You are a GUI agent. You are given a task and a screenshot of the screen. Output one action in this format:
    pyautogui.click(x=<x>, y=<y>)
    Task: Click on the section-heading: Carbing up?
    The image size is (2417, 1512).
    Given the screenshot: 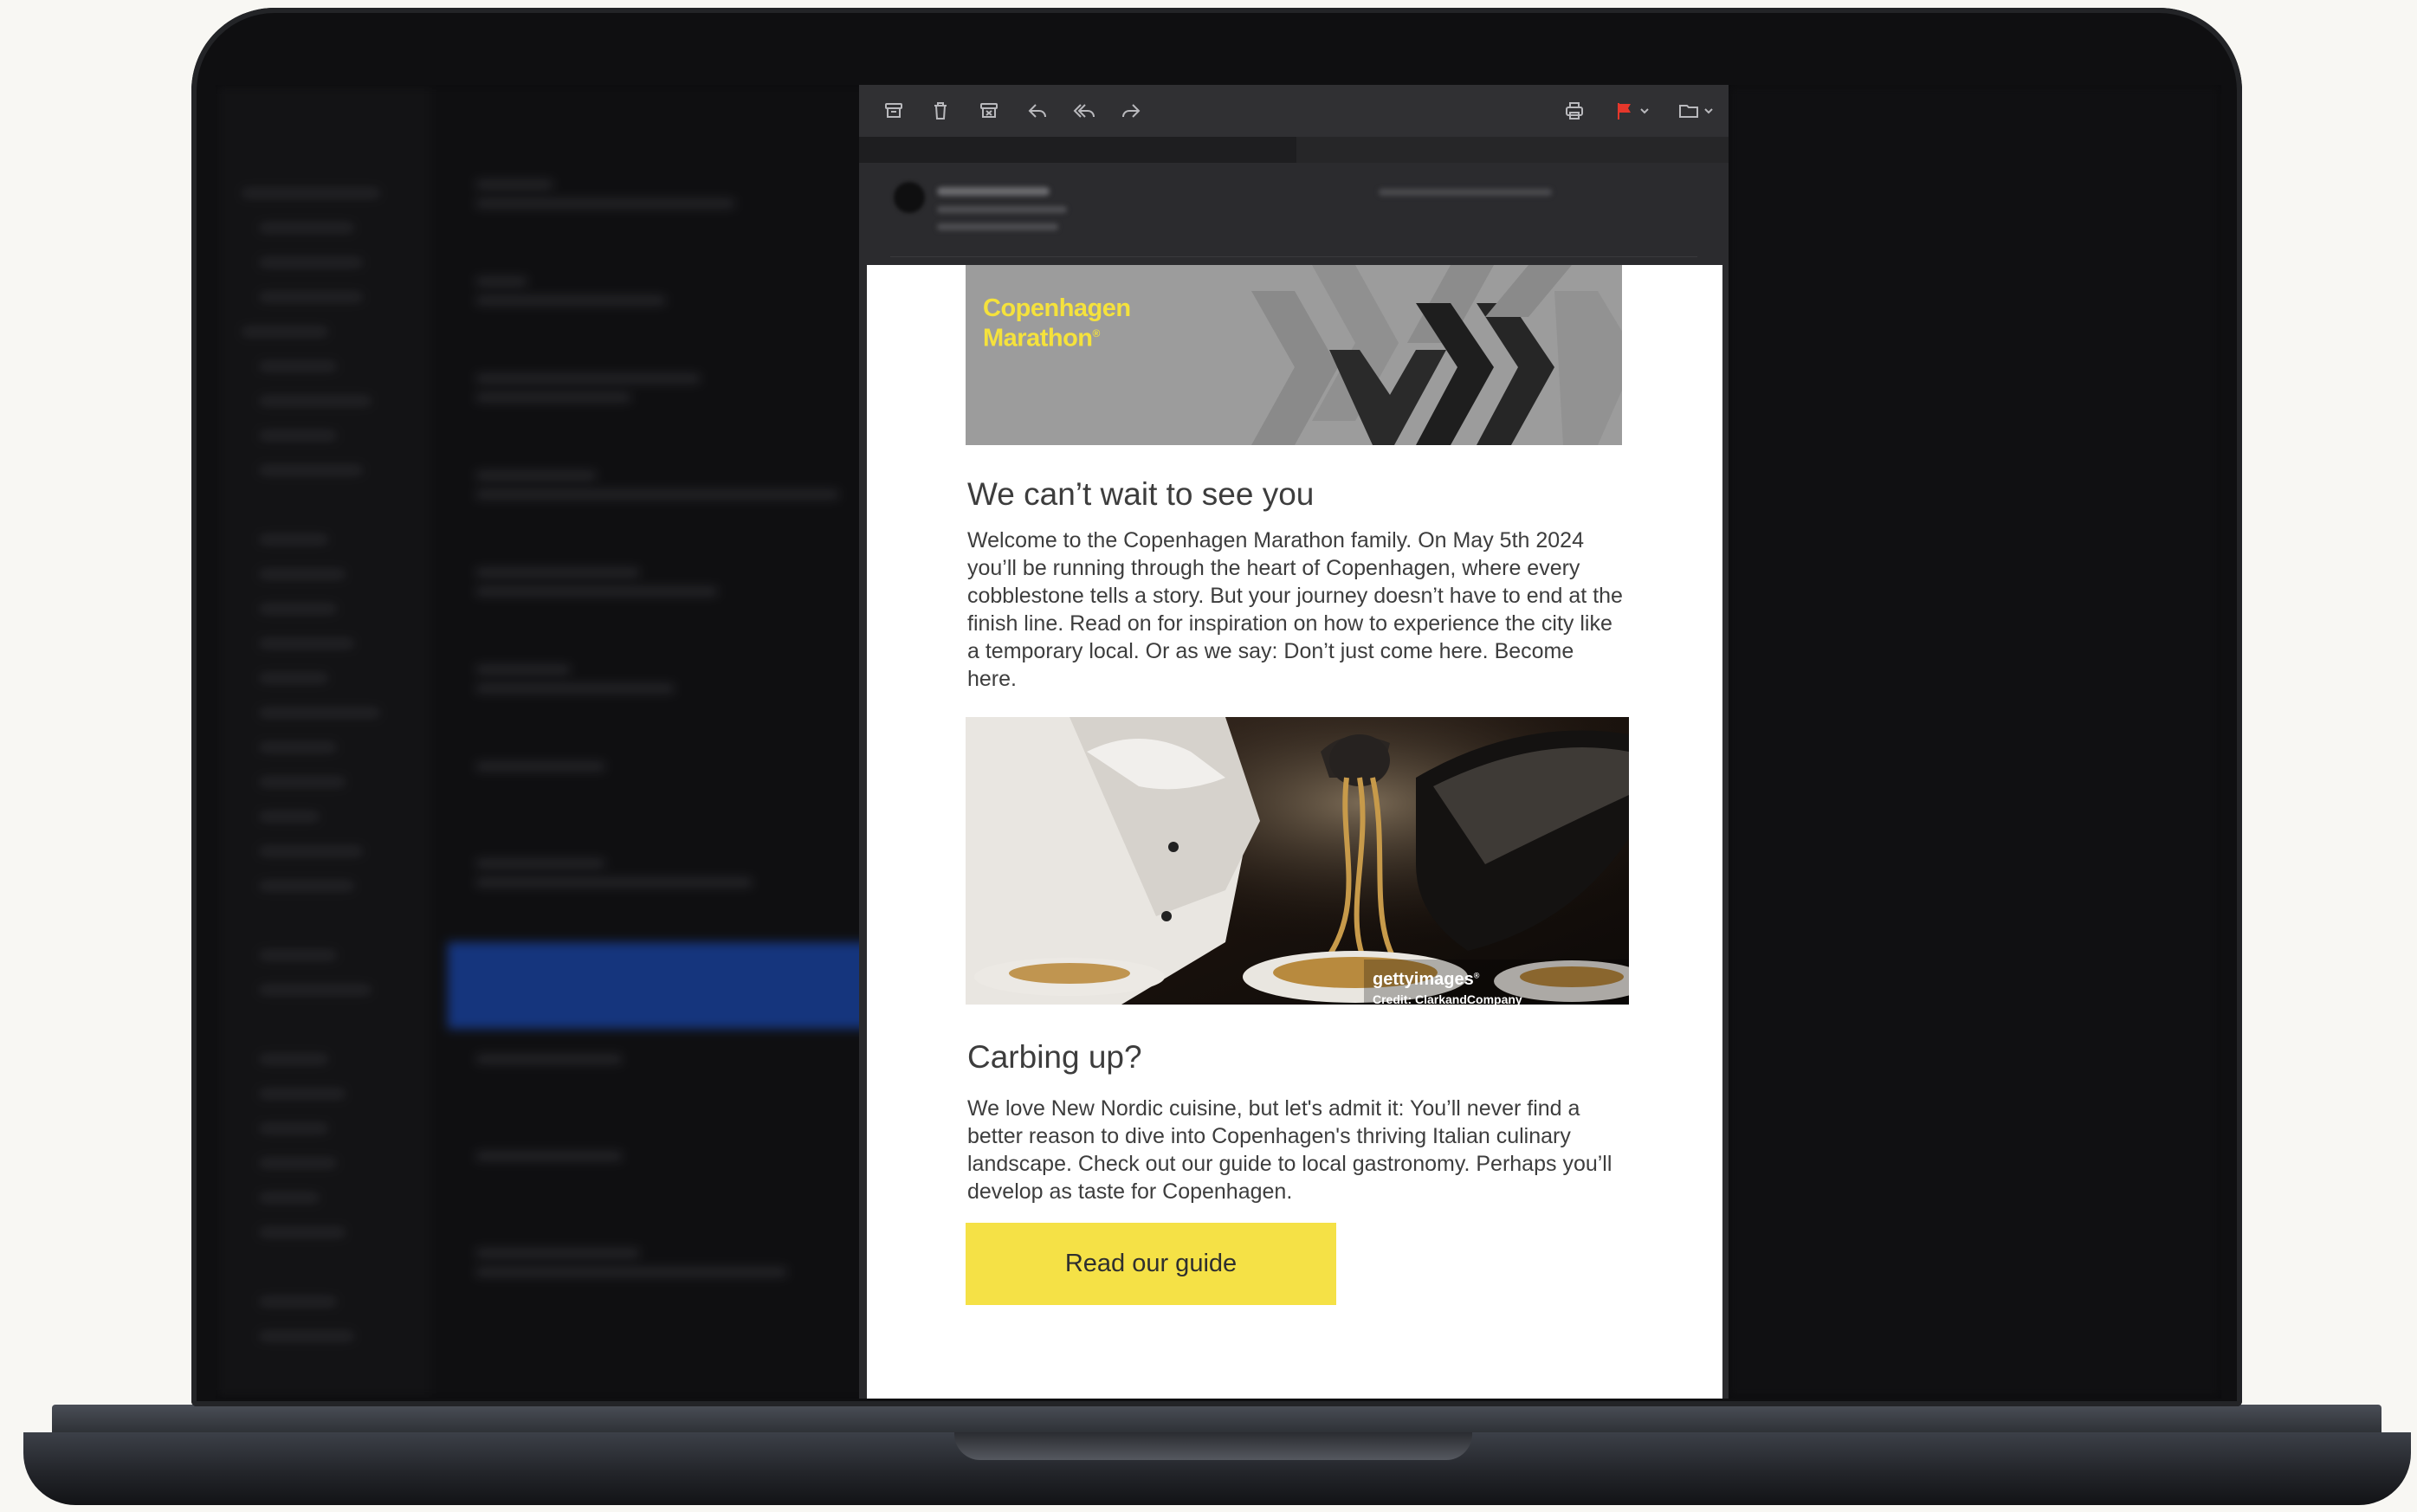 What is the action you would take?
    pyautogui.click(x=1054, y=1057)
    